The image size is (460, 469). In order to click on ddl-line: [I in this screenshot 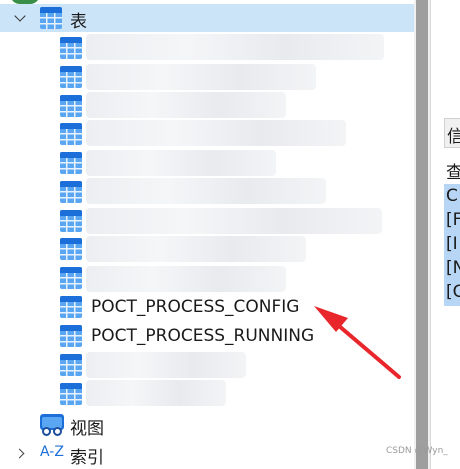, I will do `click(452, 244)`.